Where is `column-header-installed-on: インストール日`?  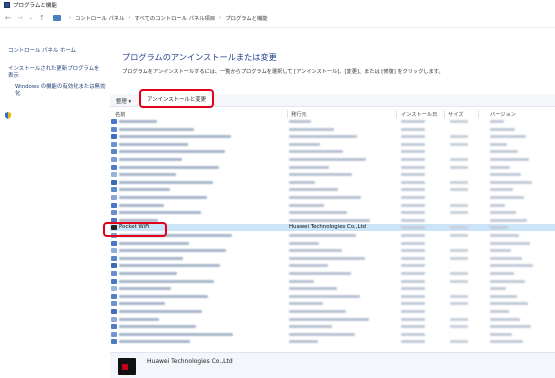
column-header-installed-on: インストール日 is located at coordinates (419, 114).